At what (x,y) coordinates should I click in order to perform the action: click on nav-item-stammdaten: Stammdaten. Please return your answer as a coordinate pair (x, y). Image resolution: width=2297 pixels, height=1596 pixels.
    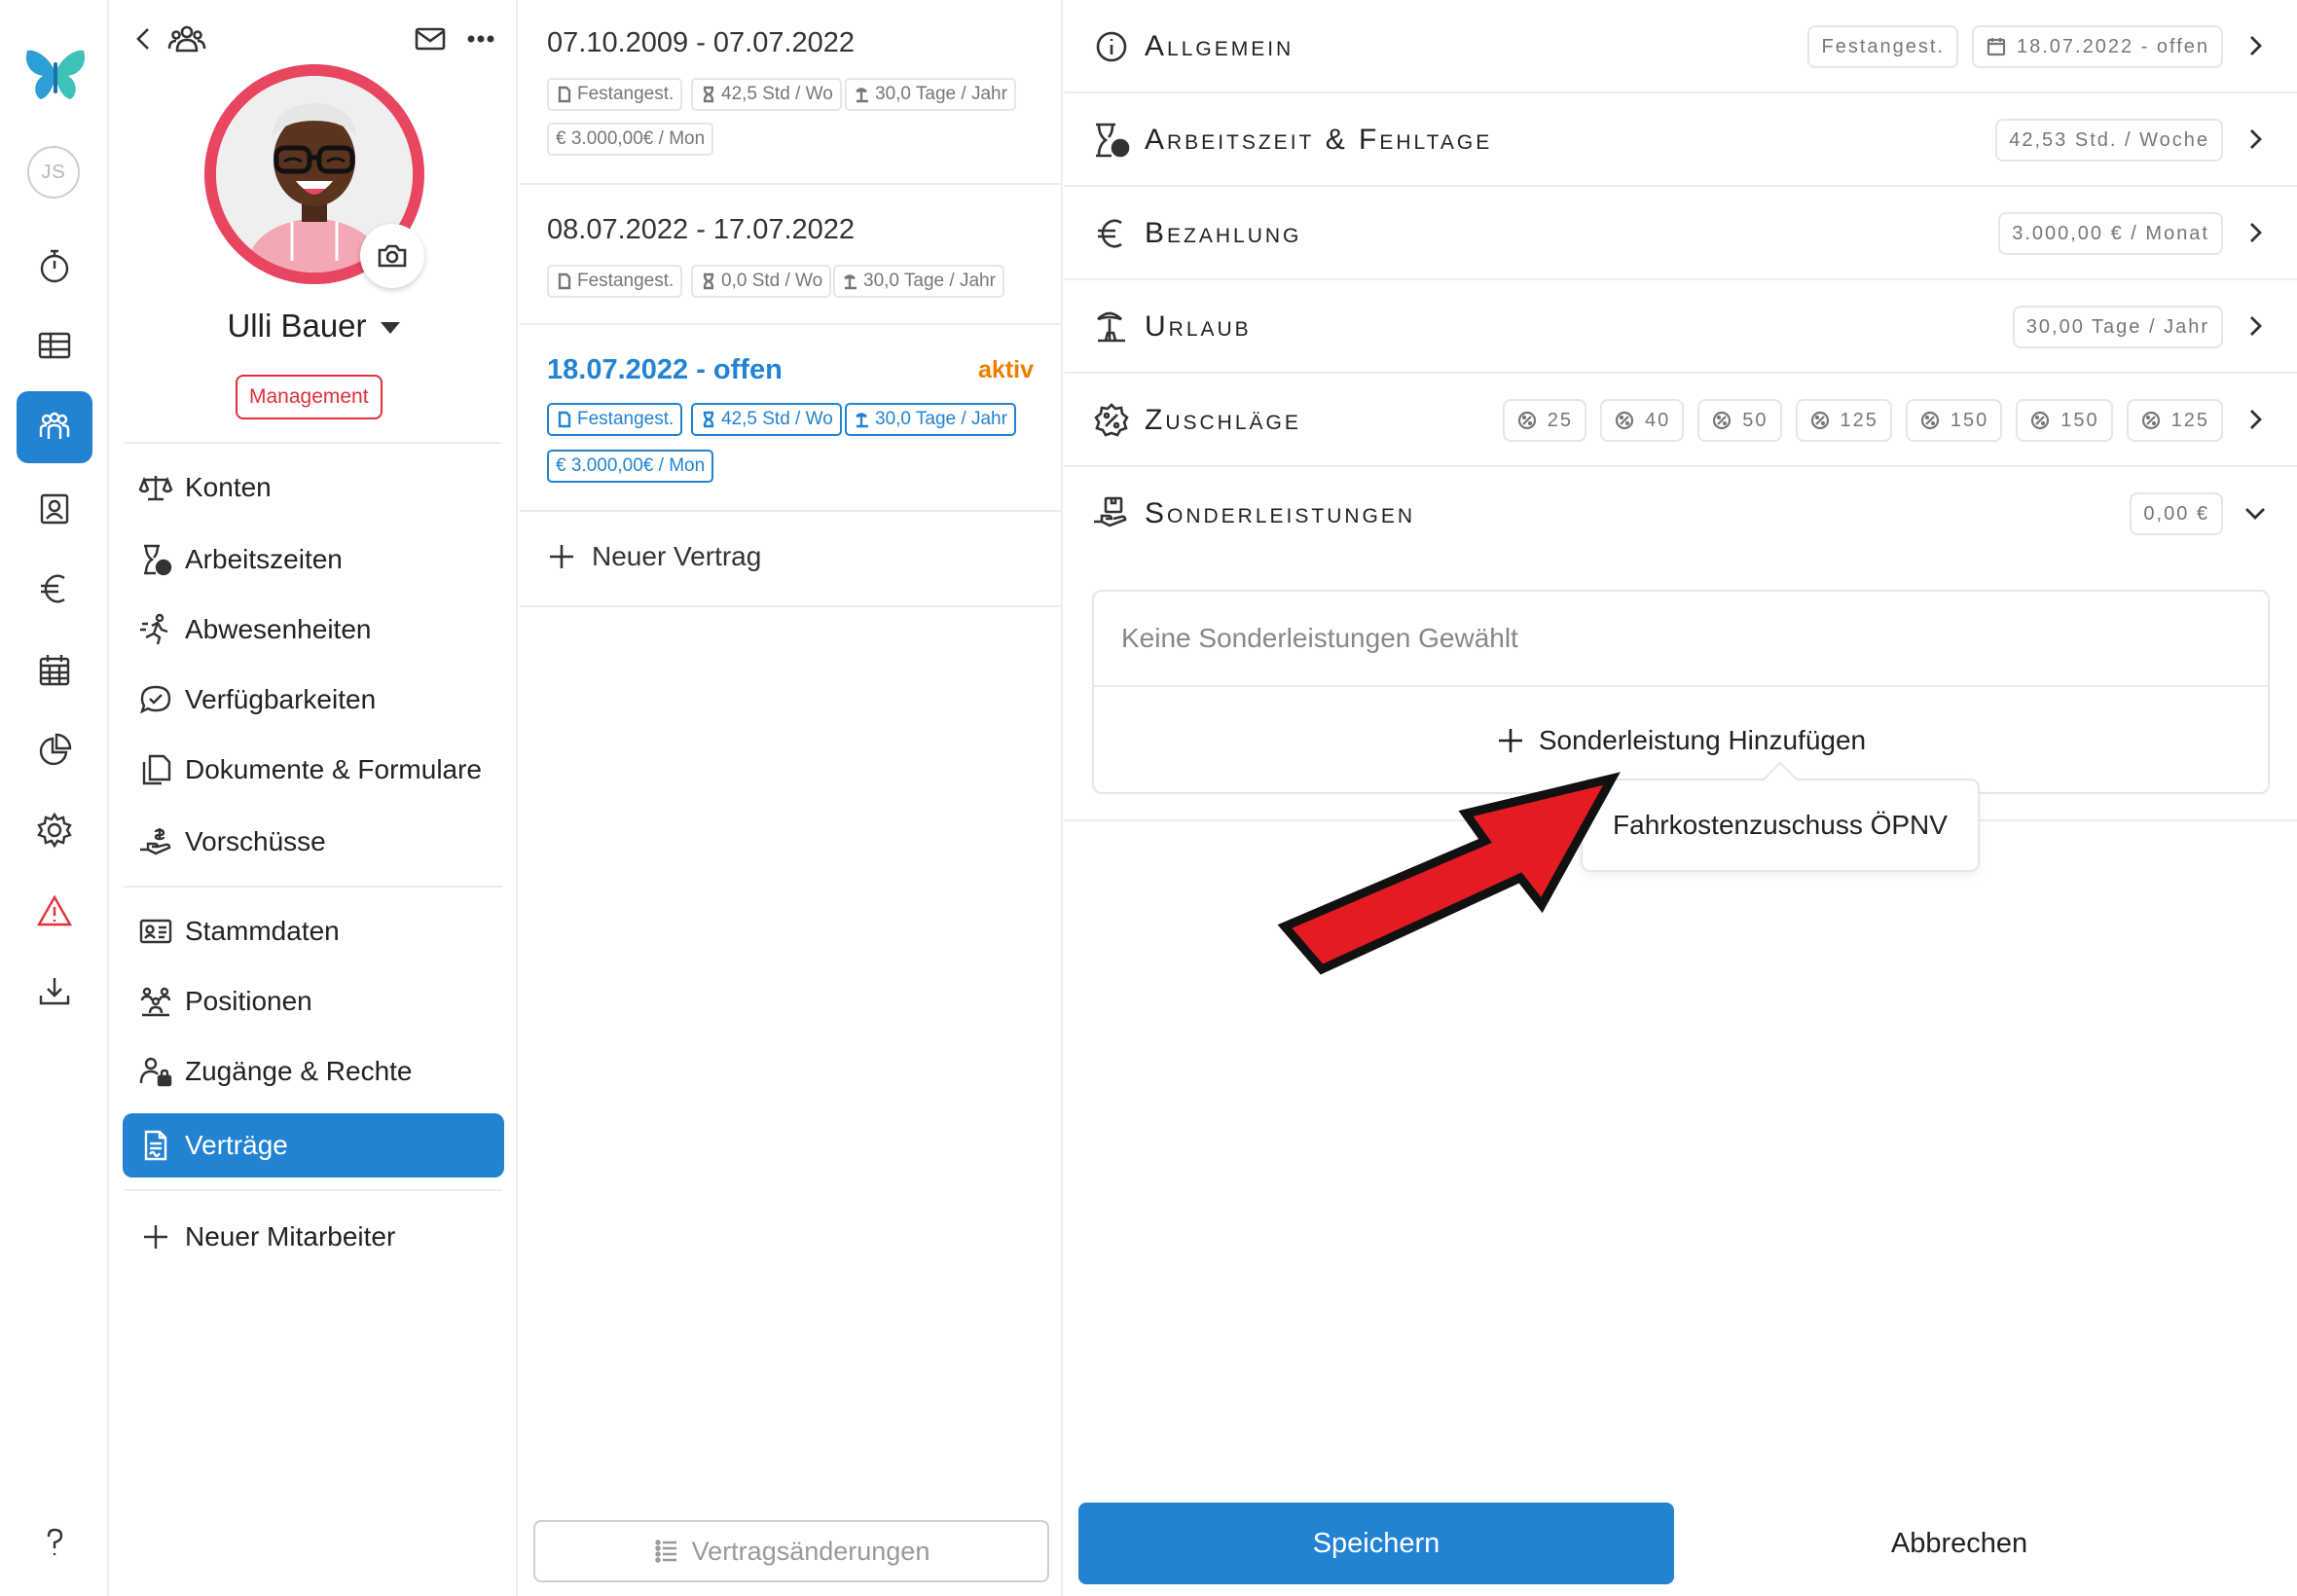
    Looking at the image, I should click on (313, 931).